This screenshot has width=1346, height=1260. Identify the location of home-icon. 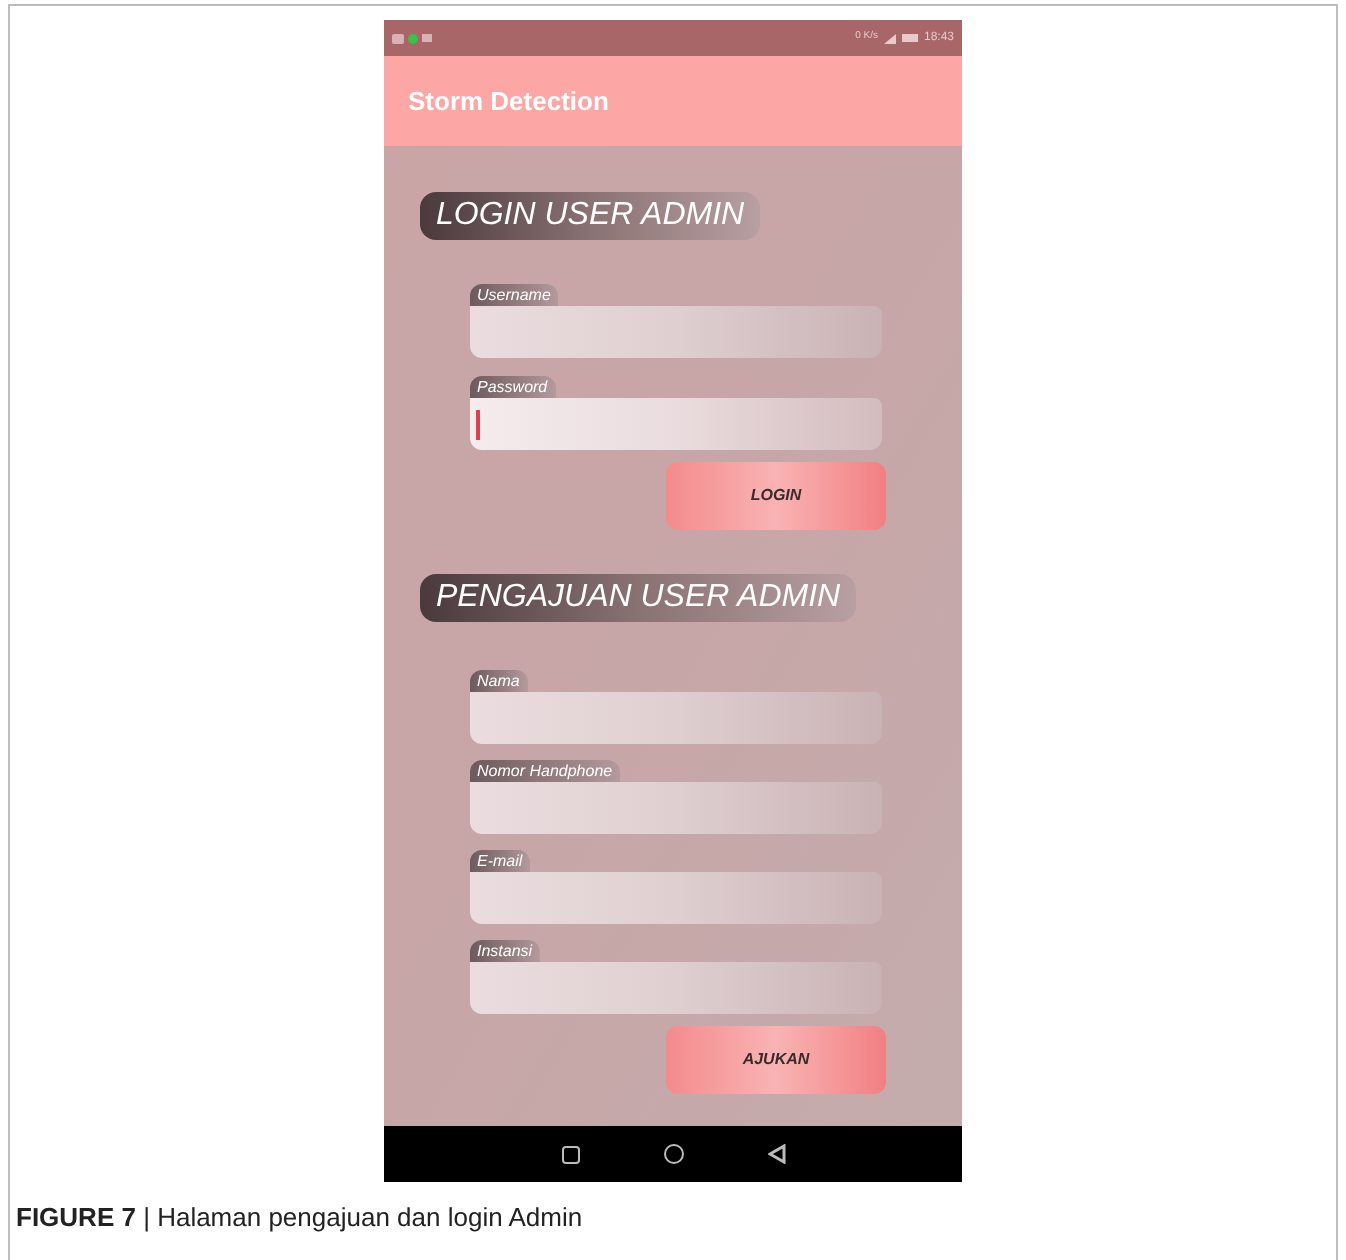
(673, 1154).